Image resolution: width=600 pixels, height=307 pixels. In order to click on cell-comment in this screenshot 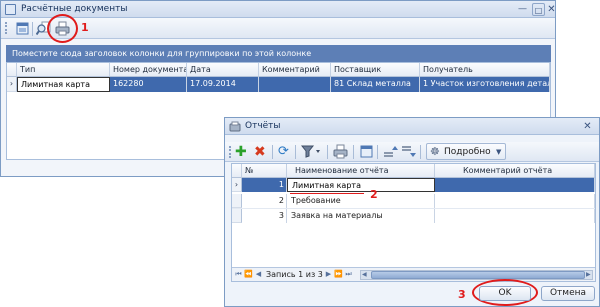, I will do `click(295, 84)`.